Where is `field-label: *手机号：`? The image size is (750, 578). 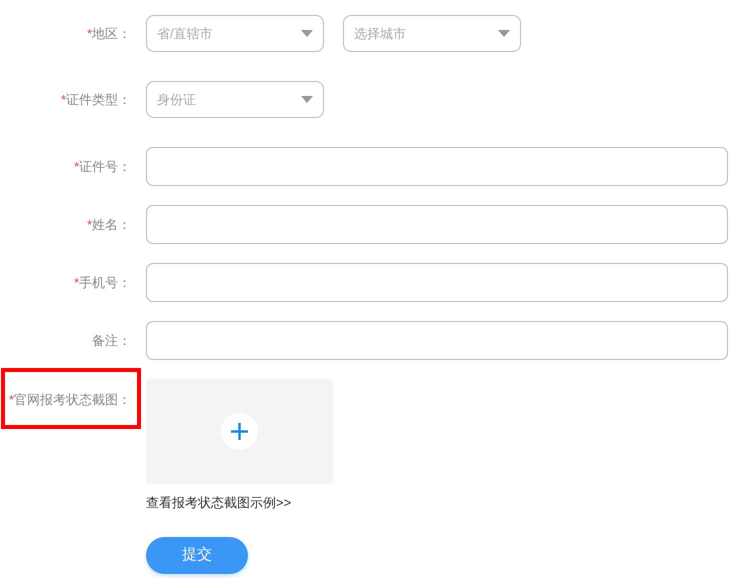 field-label: *手机号： is located at coordinates (102, 283).